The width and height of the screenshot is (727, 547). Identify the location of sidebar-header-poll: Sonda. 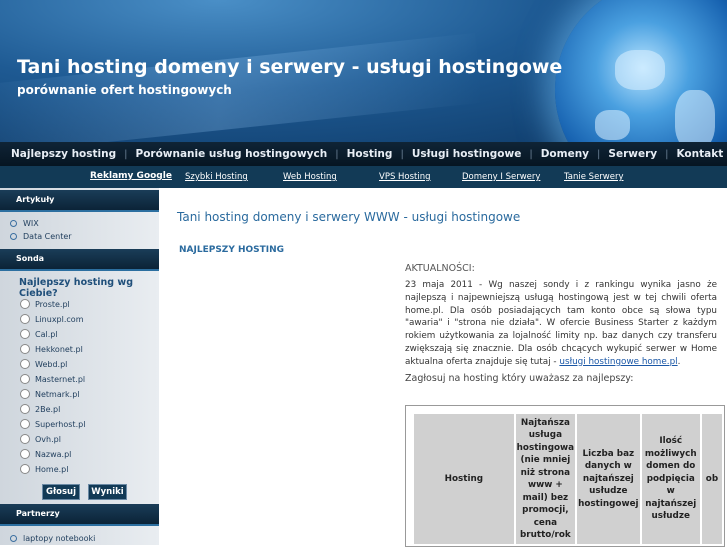
(79, 260).